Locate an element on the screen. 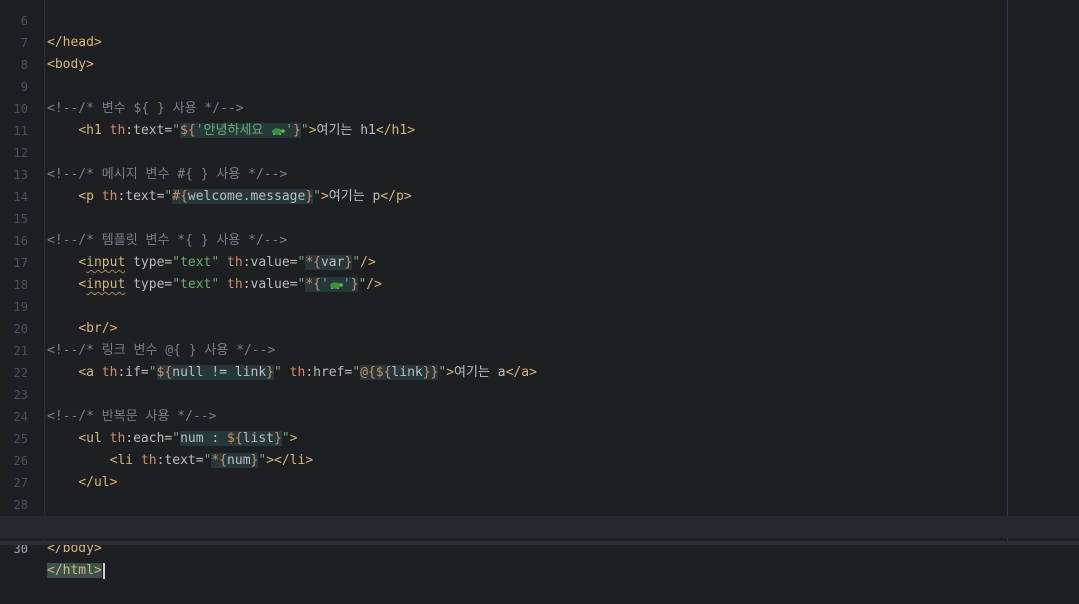 Image resolution: width=1079 pixels, height=604 pixels. code-line: 26 </ul> is located at coordinates (539, 459).